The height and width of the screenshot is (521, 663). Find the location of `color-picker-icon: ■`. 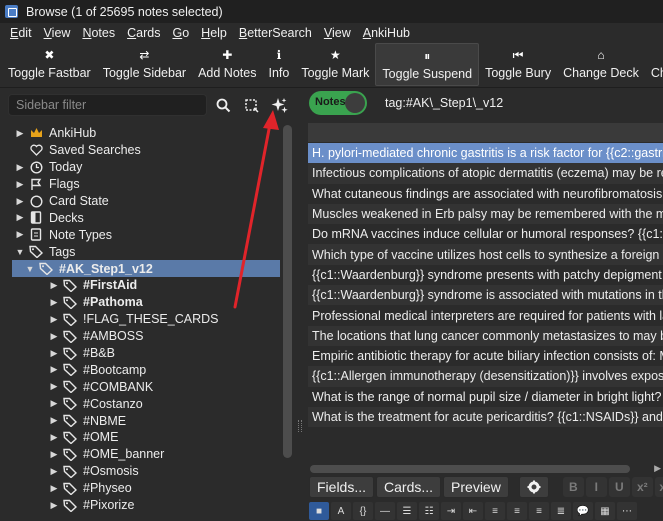

color-picker-icon: ■ is located at coordinates (319, 511).